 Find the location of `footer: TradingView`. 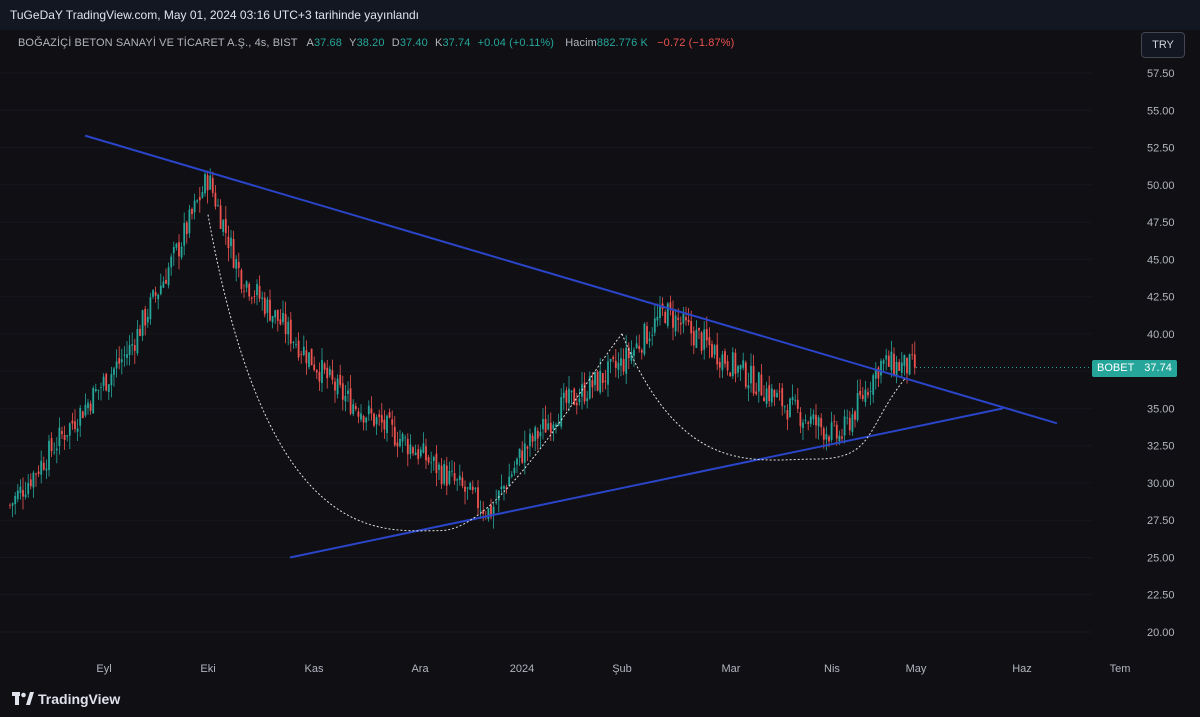

footer: TradingView is located at coordinates (600, 700).